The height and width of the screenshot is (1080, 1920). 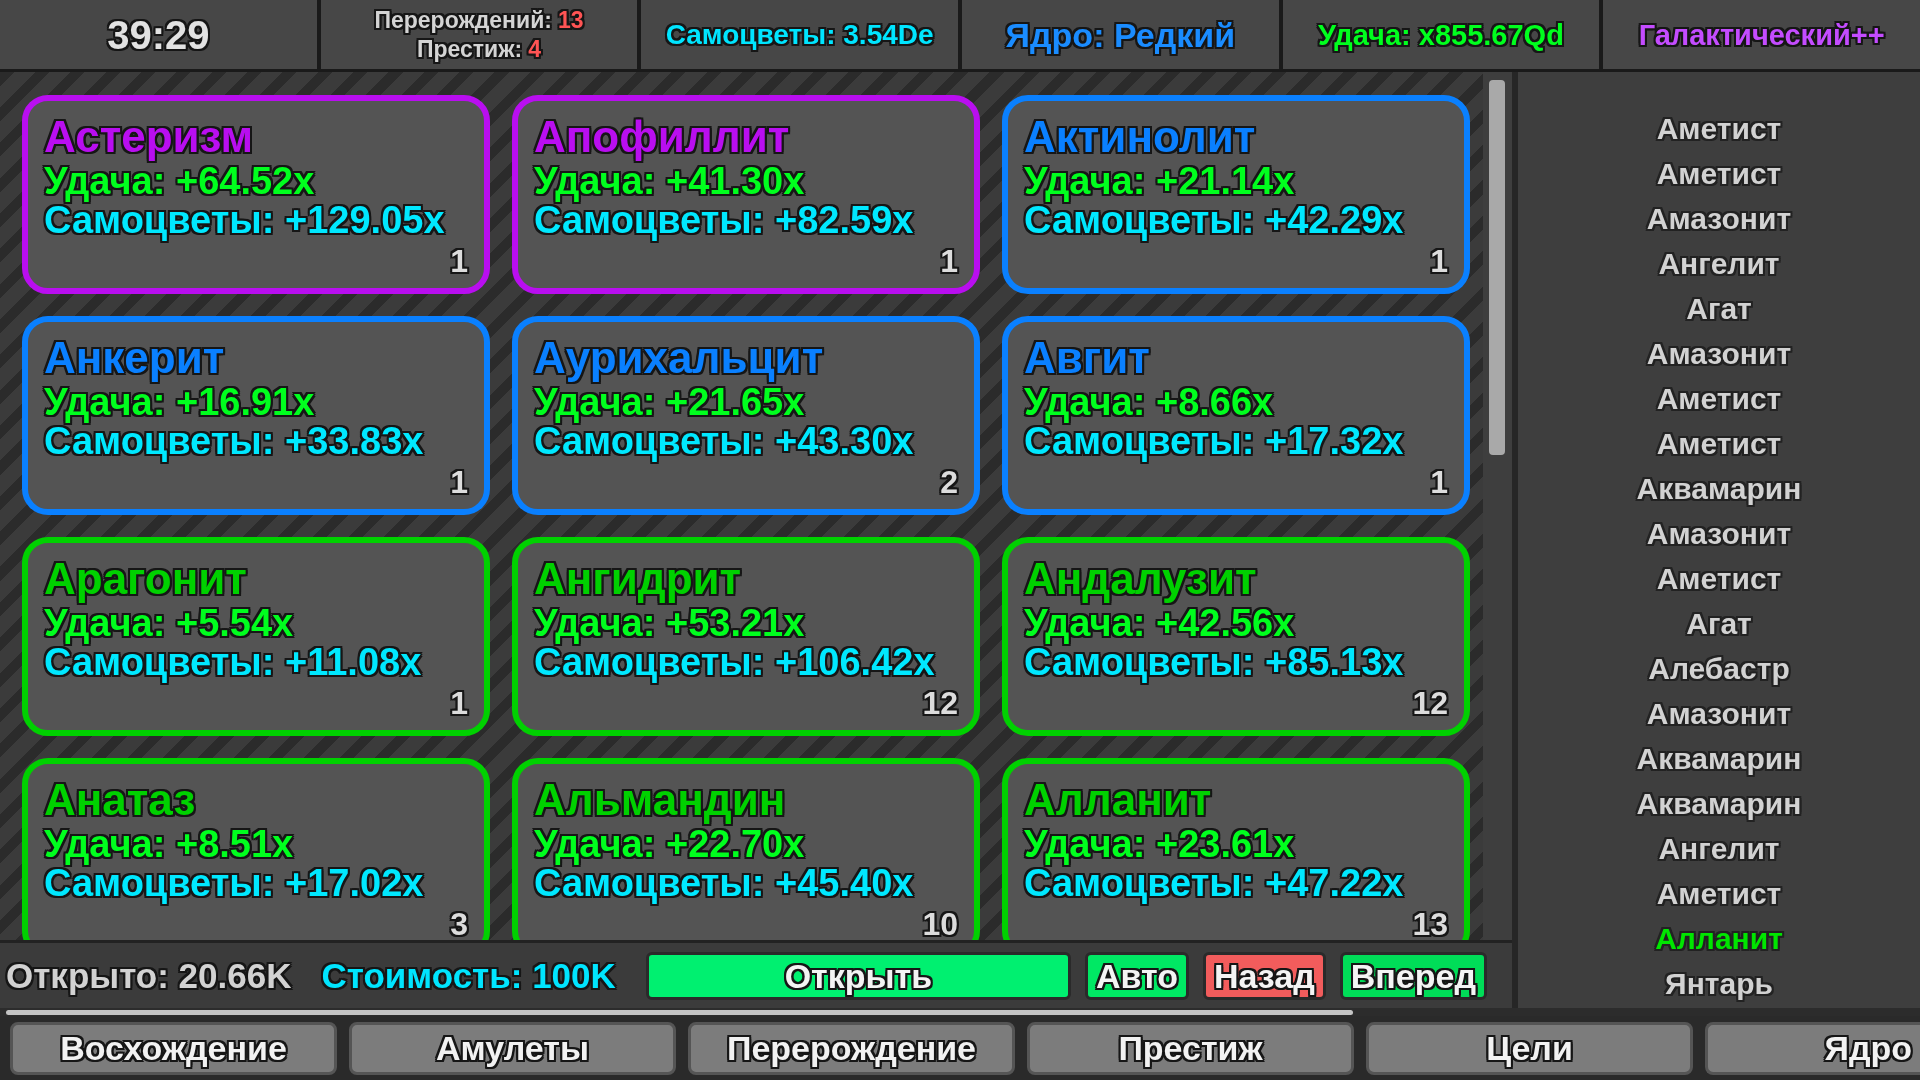 I want to click on luck-bonus: Удача: +53.21x, so click(x=669, y=623).